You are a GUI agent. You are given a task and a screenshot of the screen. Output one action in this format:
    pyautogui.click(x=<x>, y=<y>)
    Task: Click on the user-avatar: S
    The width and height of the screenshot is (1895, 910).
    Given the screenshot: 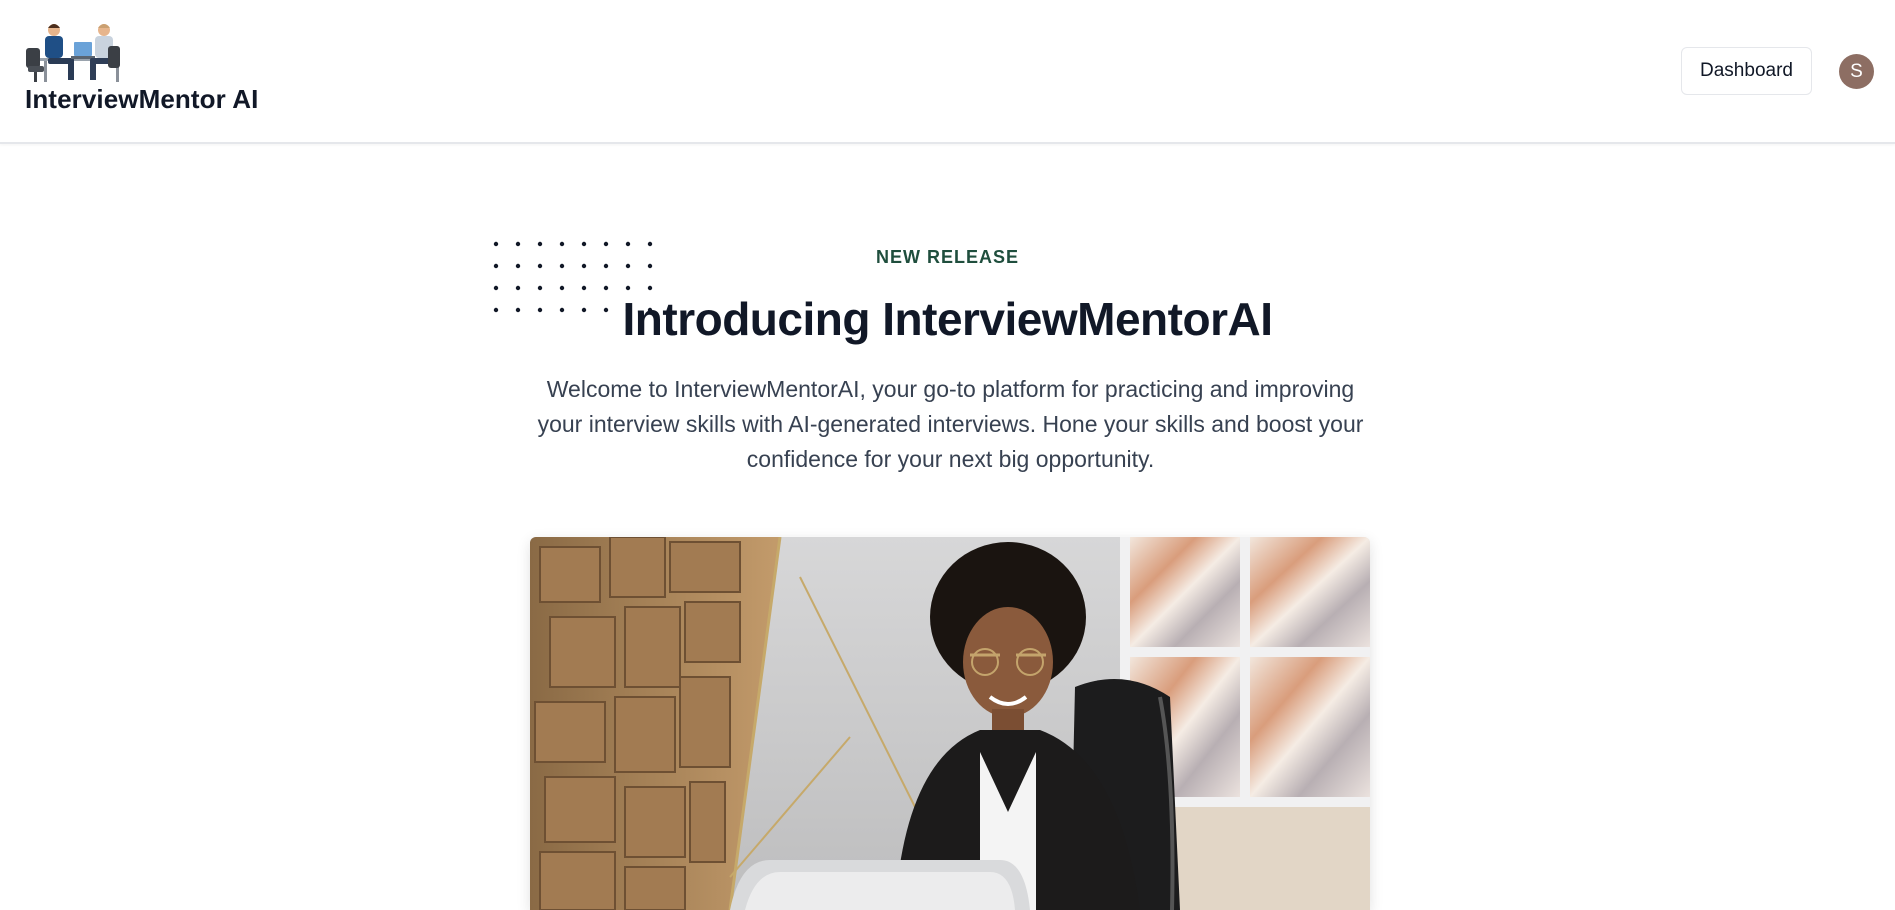 What is the action you would take?
    pyautogui.click(x=1856, y=71)
    